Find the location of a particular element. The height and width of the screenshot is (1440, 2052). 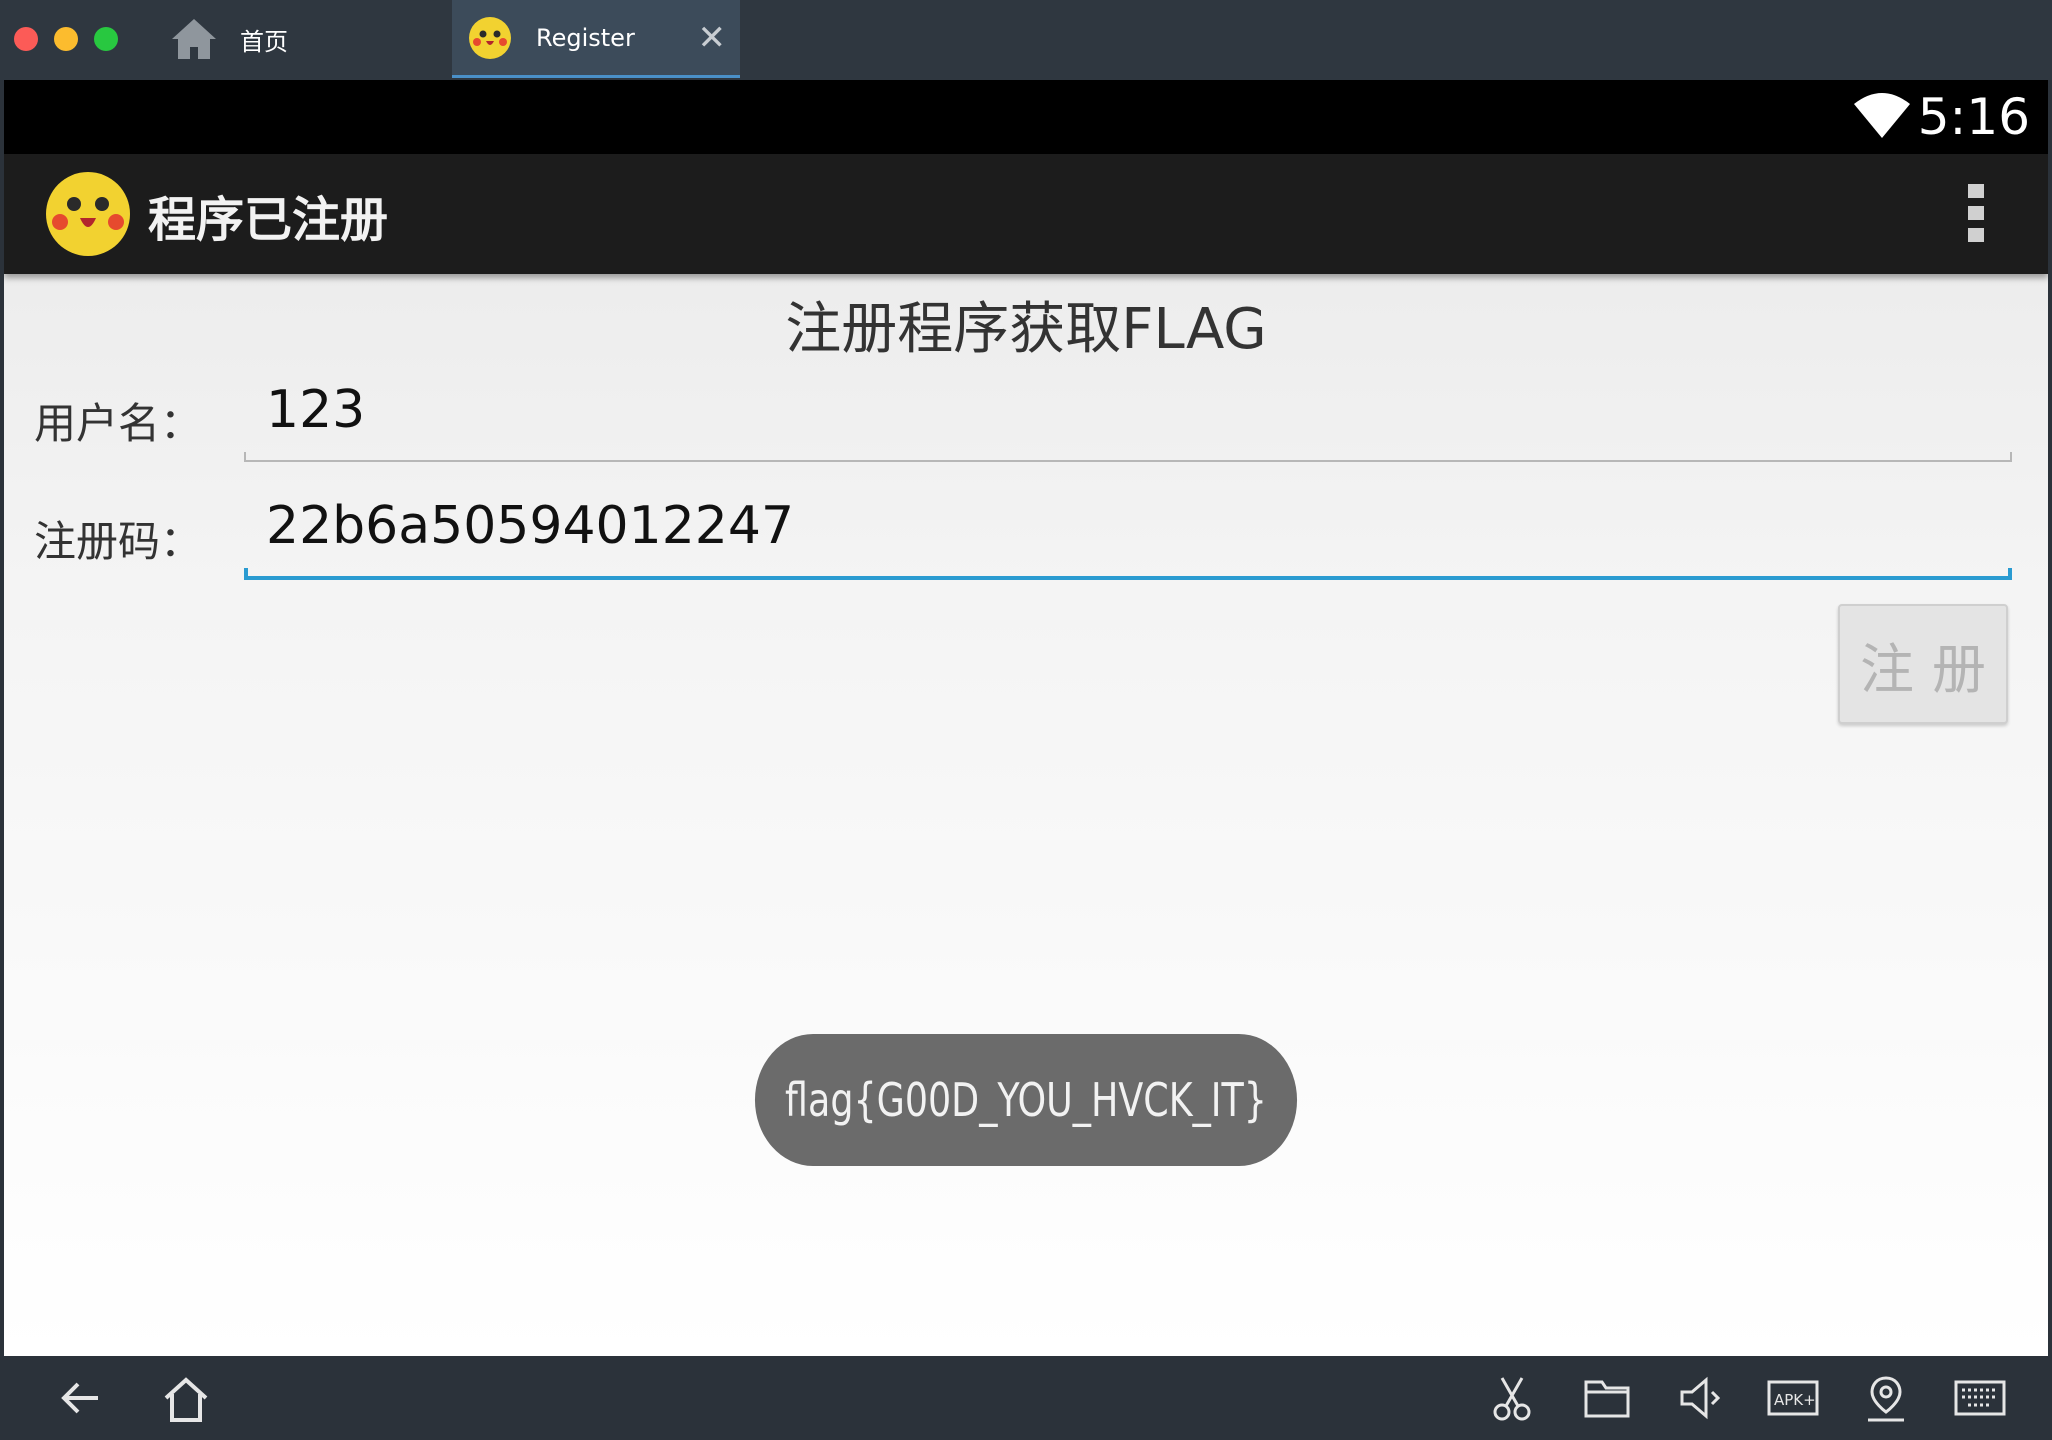

minimize-window-button is located at coordinates (66, 39).